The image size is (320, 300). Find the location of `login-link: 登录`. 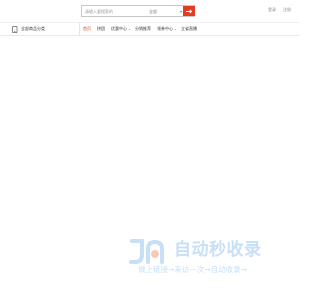

login-link: 登录 is located at coordinates (272, 10).